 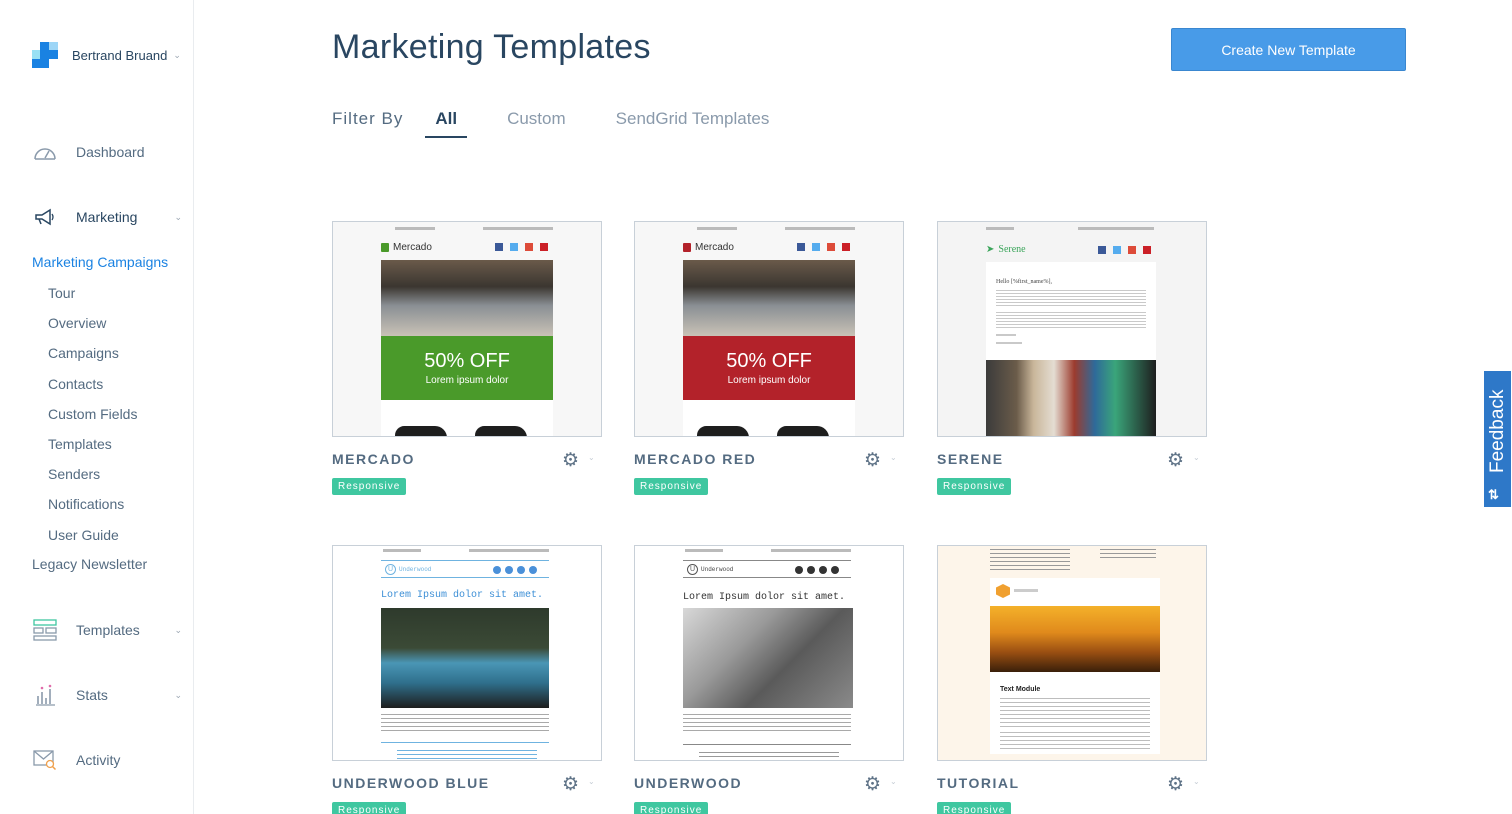 I want to click on template-brand: Mercado, so click(x=406, y=247).